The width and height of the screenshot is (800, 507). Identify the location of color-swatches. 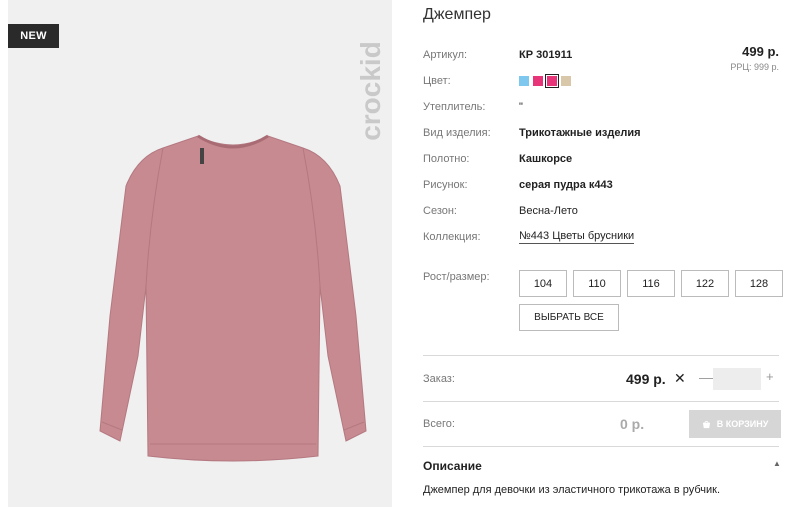
(545, 81).